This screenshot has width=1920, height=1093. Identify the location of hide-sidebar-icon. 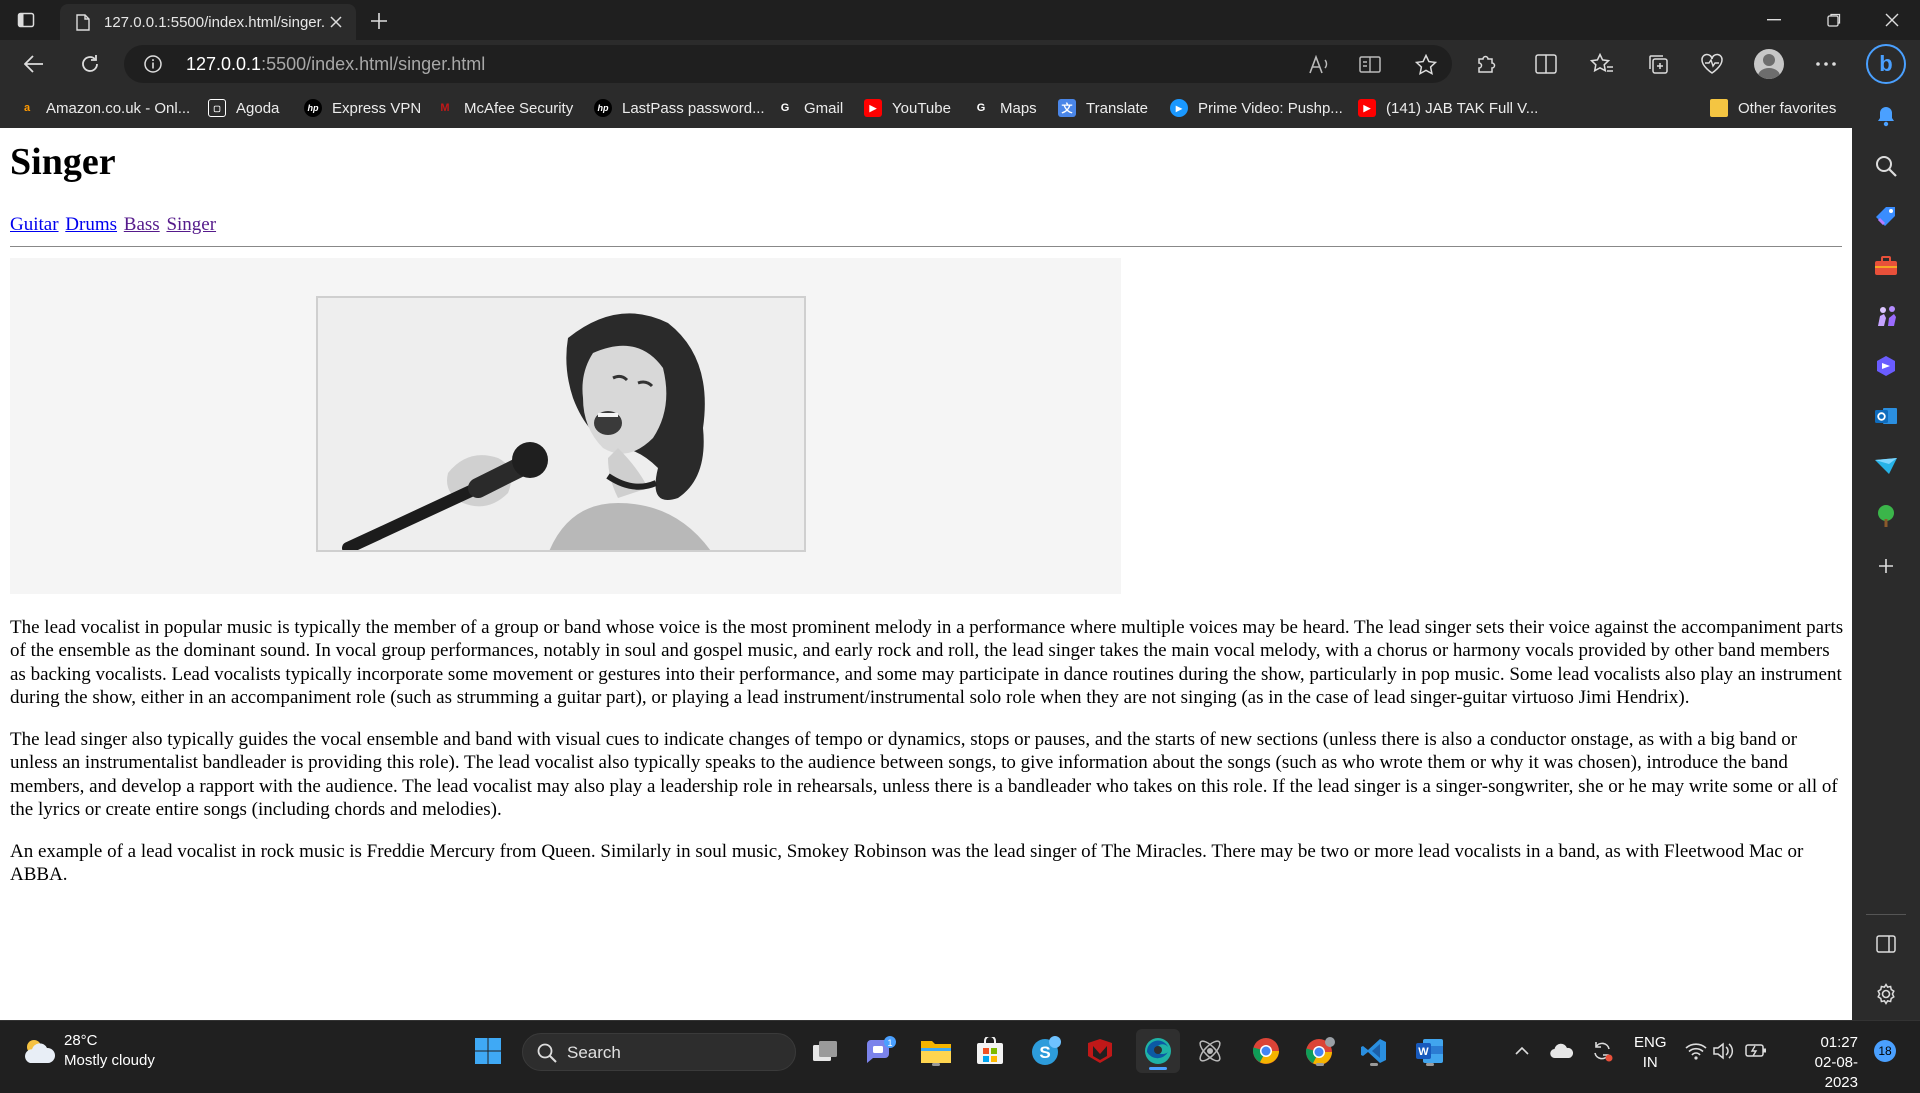
(1886, 944).